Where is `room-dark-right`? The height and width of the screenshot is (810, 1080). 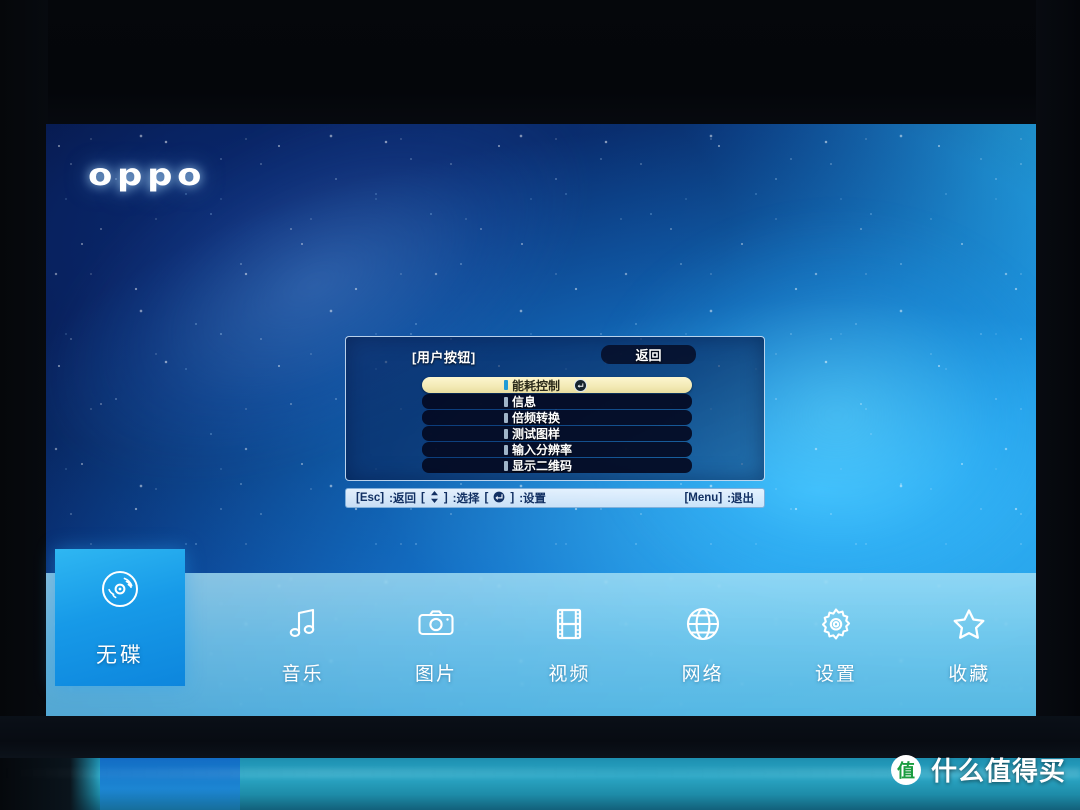 room-dark-right is located at coordinates (1058, 405).